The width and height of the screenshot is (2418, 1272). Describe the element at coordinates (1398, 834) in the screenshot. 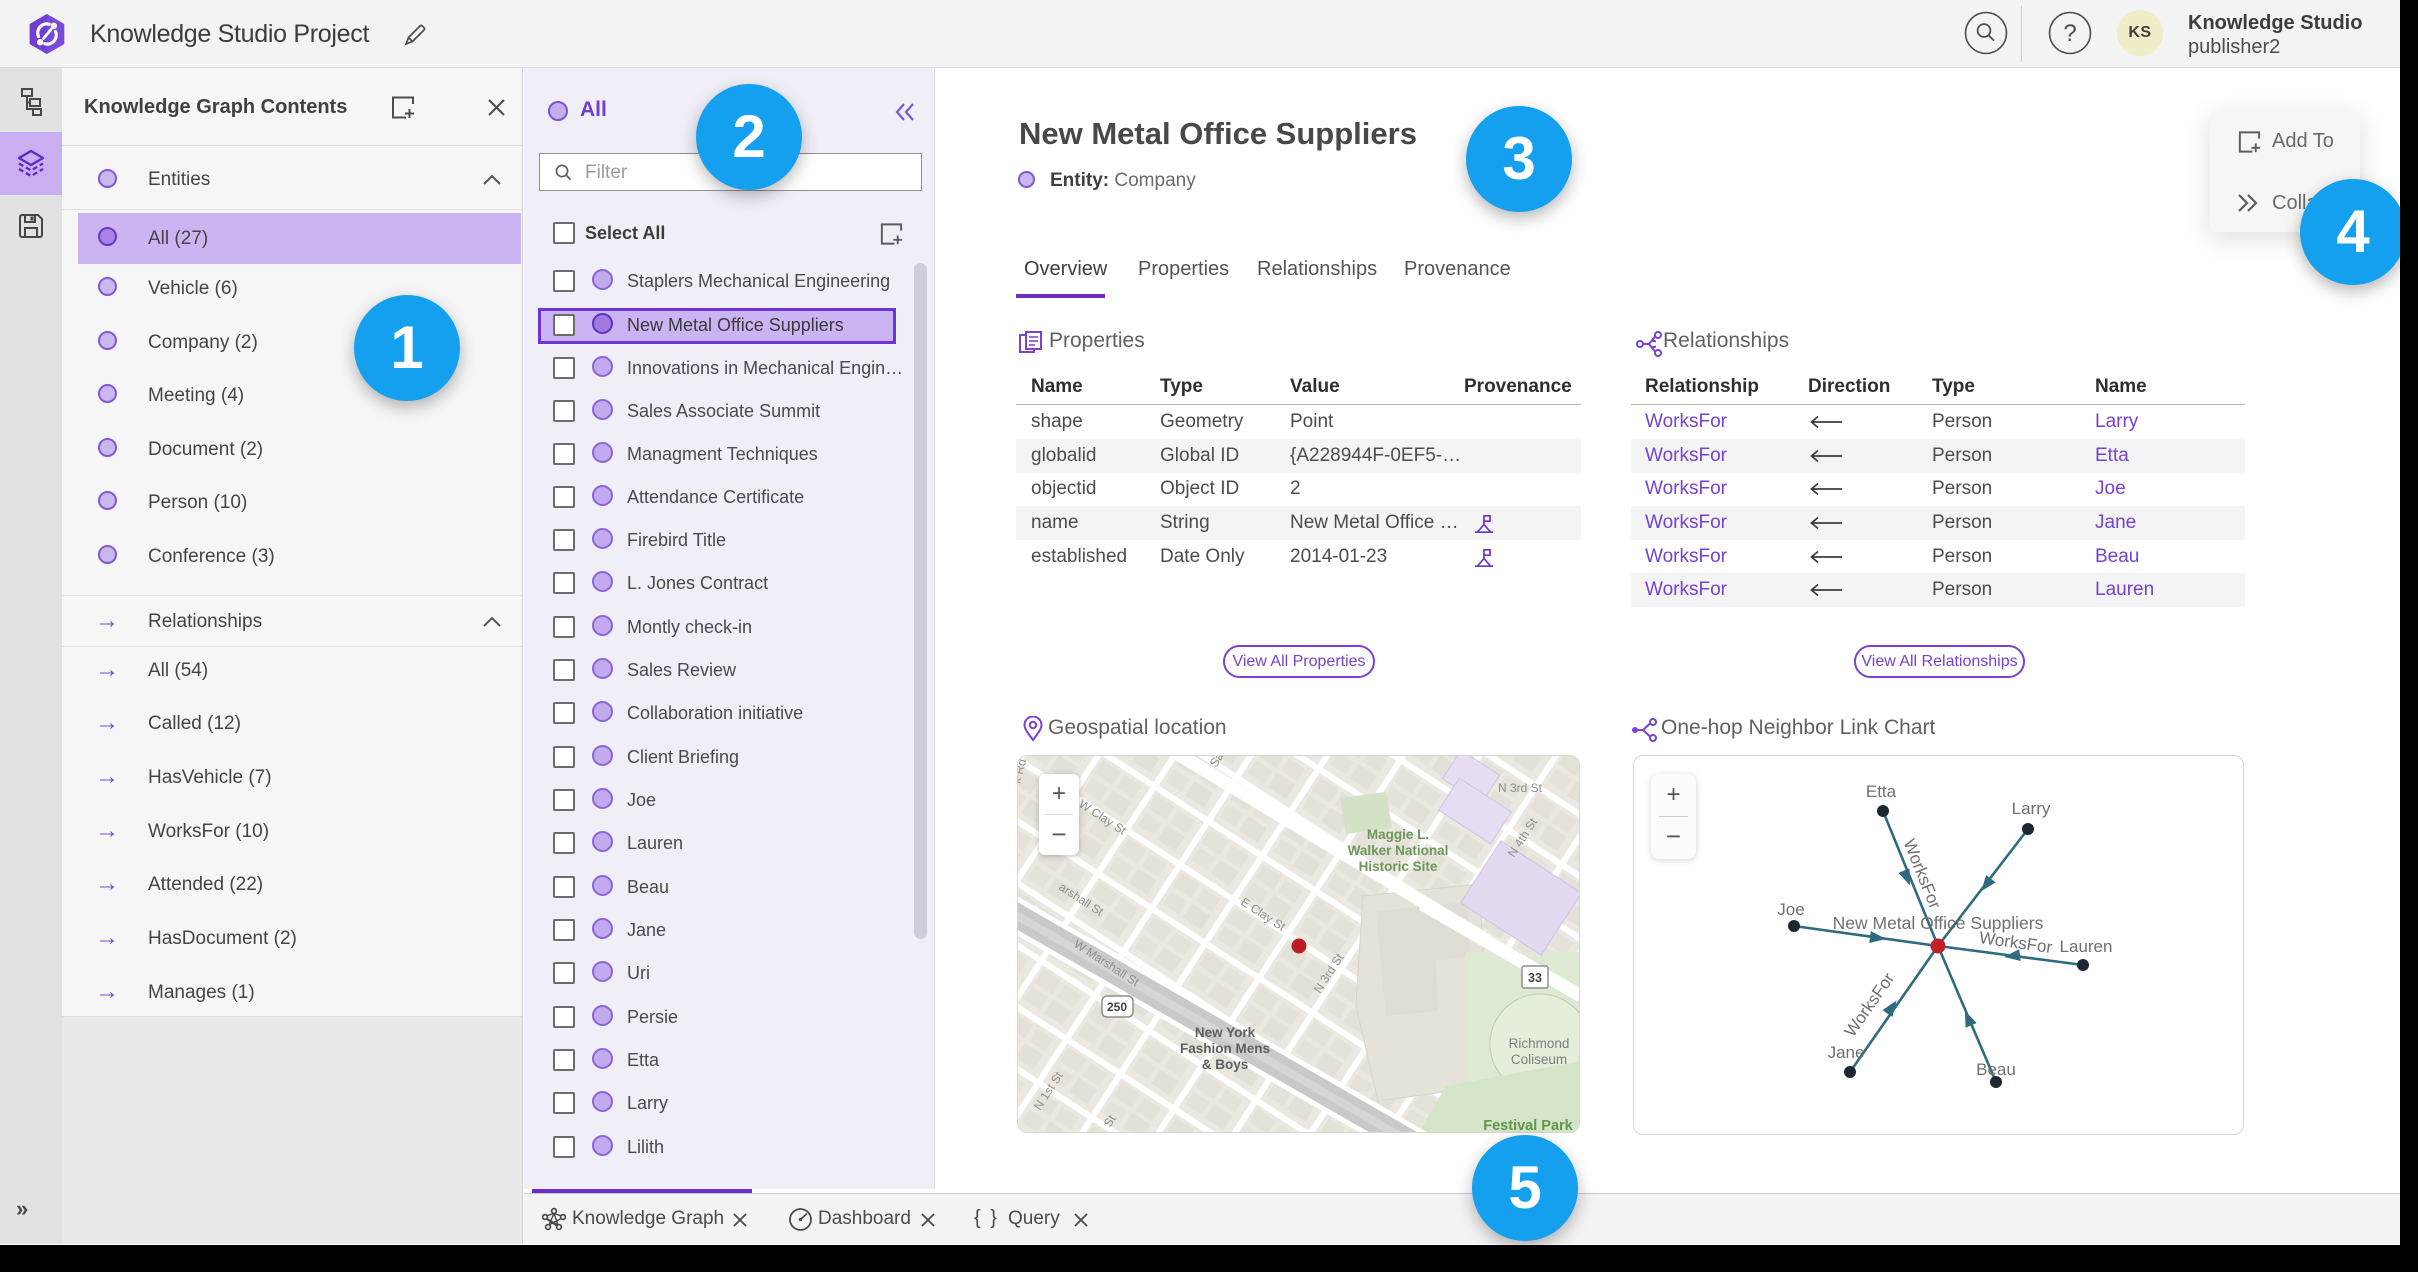

I see `svg-text: Maggie L.` at that location.